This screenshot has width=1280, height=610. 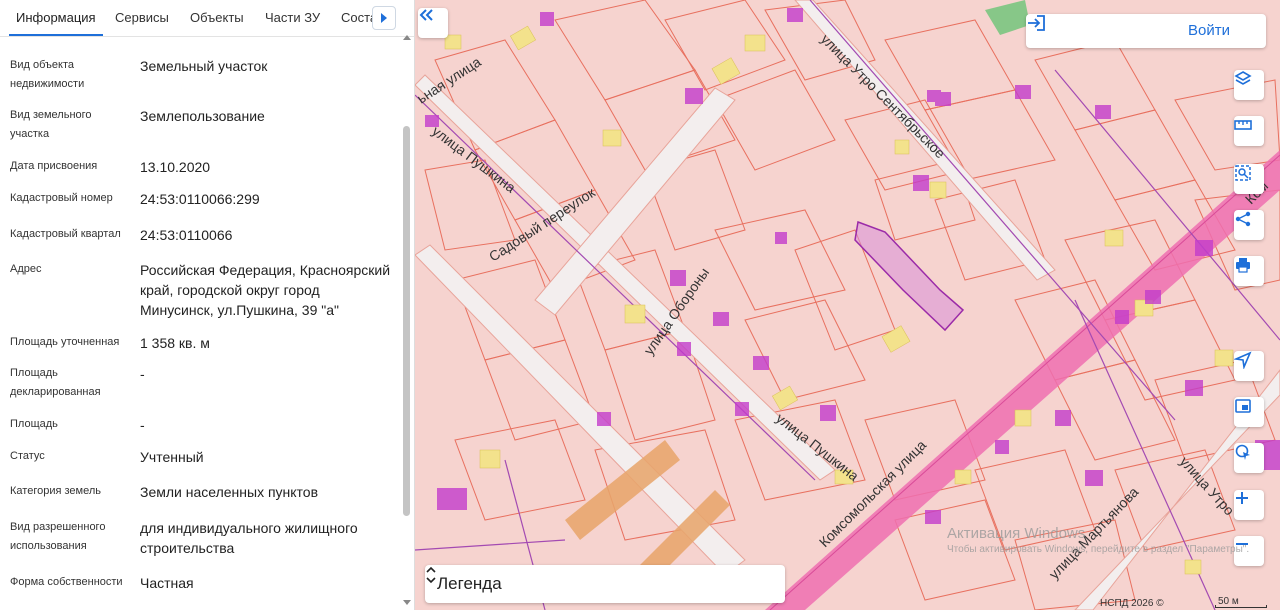 I want to click on legend-dropdown: Легенда, so click(x=605, y=584).